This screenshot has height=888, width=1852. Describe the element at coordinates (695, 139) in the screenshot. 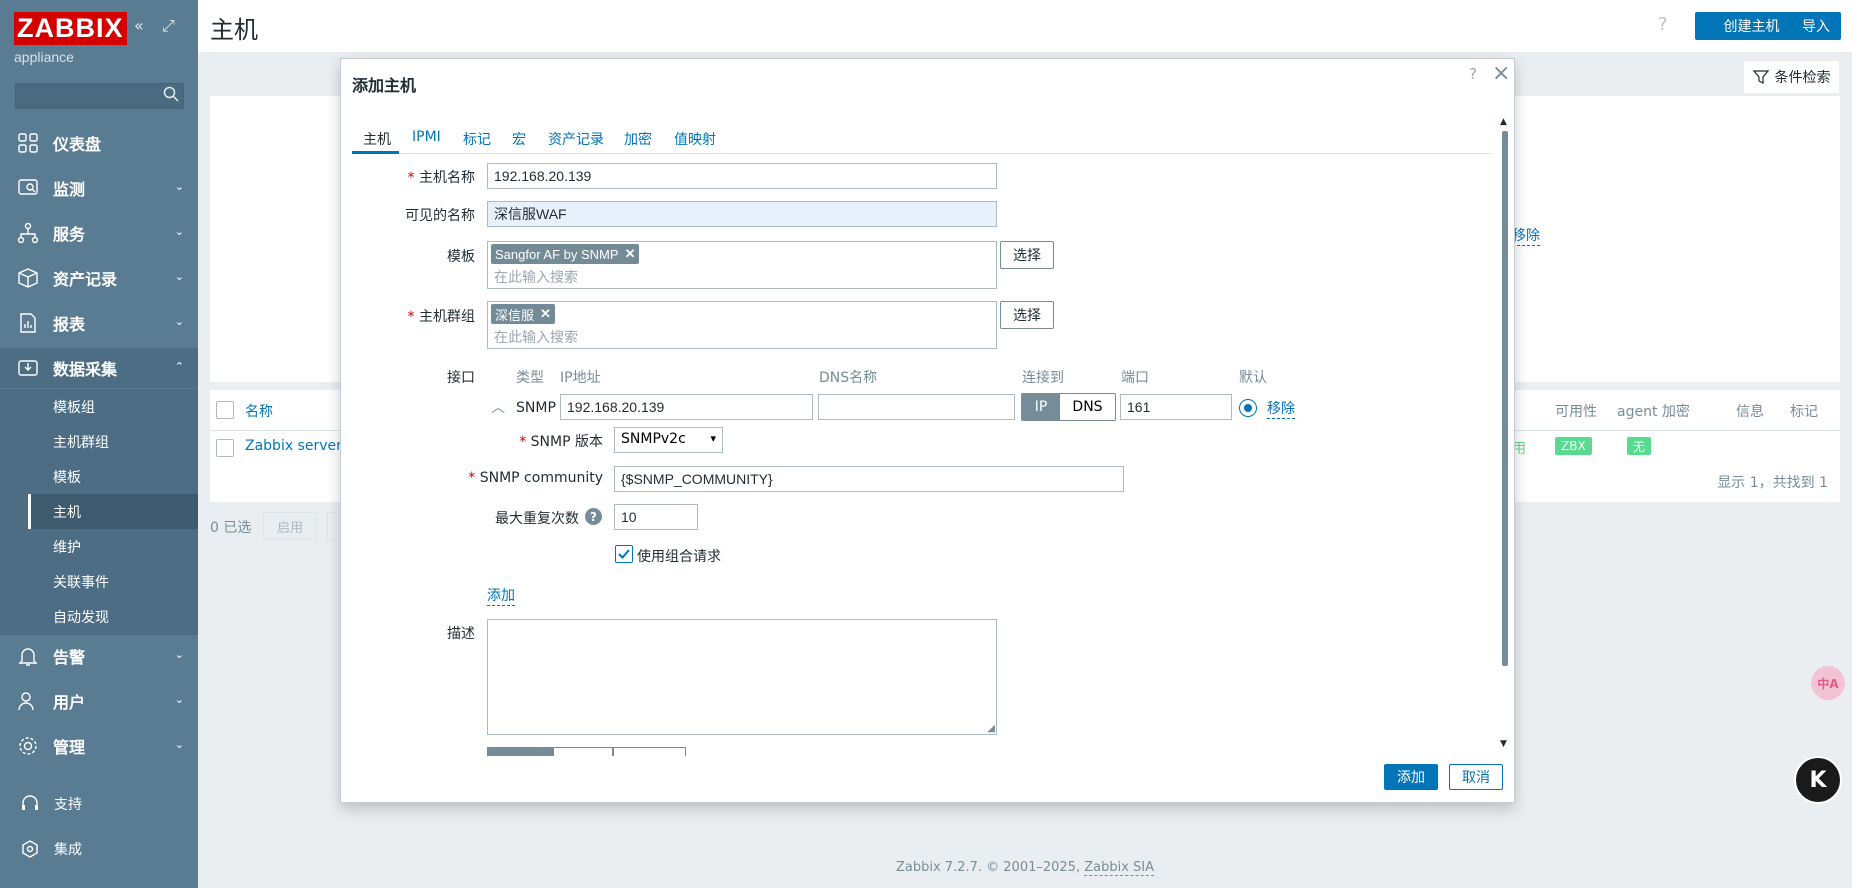

I see `tab-value-mapping: 值映射` at that location.